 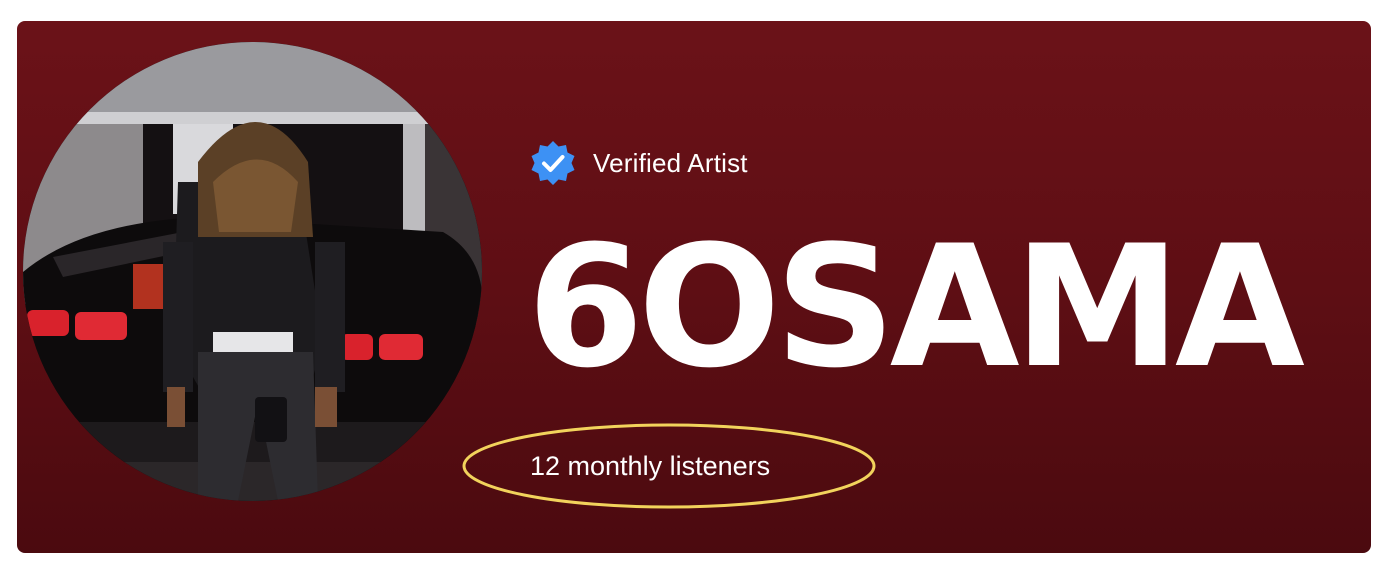 What do you see at coordinates (670, 162) in the screenshot?
I see `verified-artist-label: Verified Artist` at bounding box center [670, 162].